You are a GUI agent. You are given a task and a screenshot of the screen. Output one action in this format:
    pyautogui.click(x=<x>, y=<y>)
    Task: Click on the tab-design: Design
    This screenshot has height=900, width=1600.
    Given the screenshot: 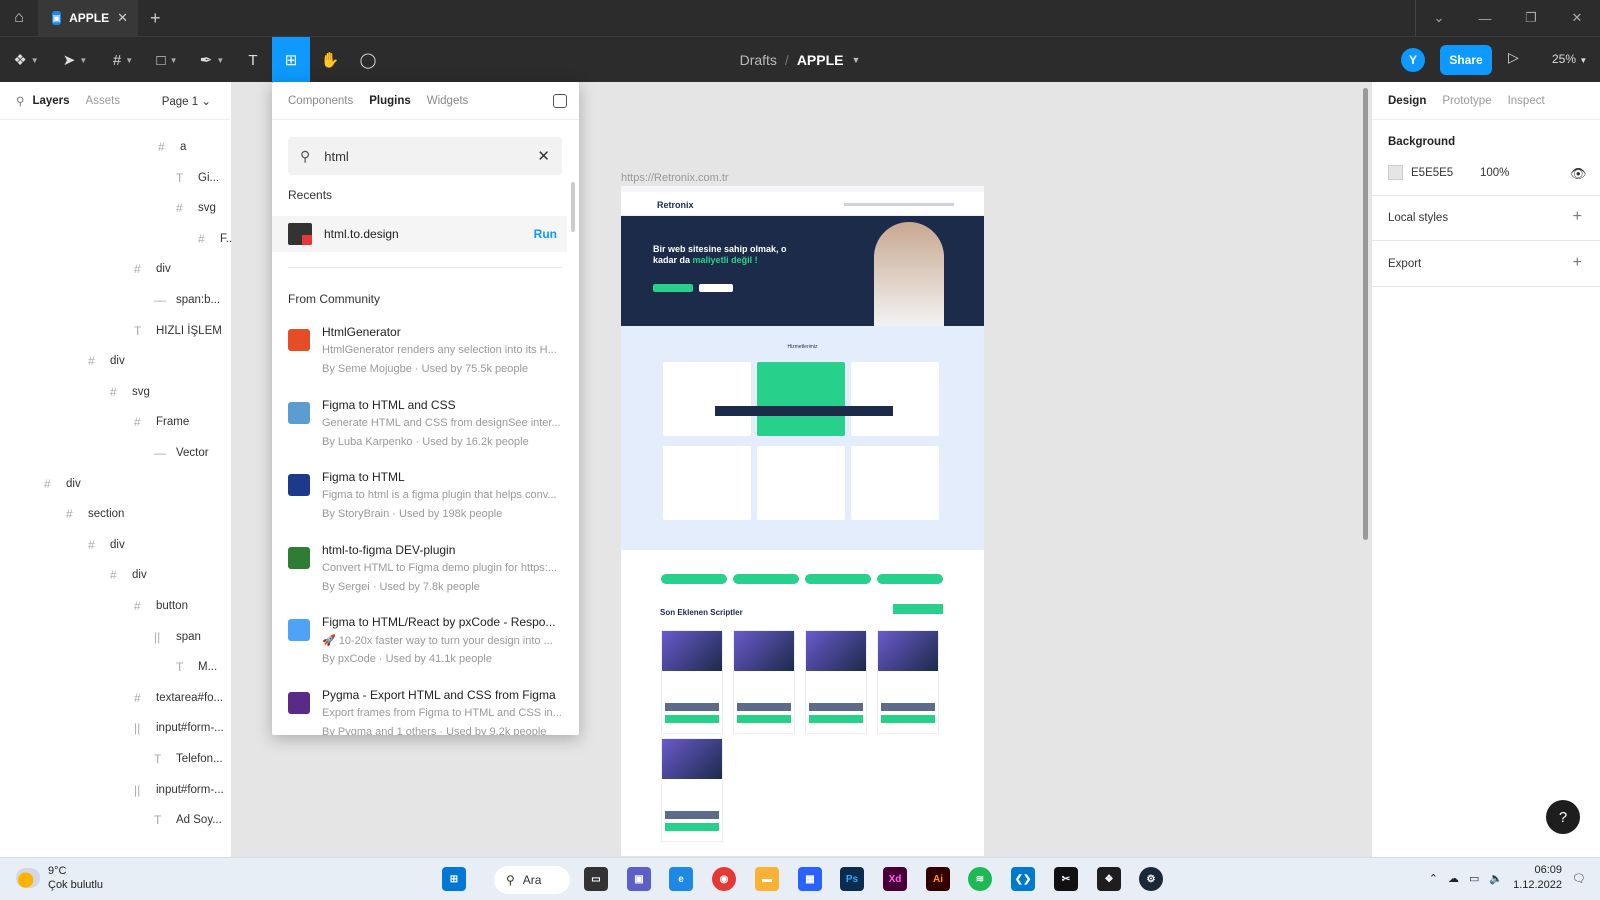 What is the action you would take?
    pyautogui.click(x=1407, y=101)
    